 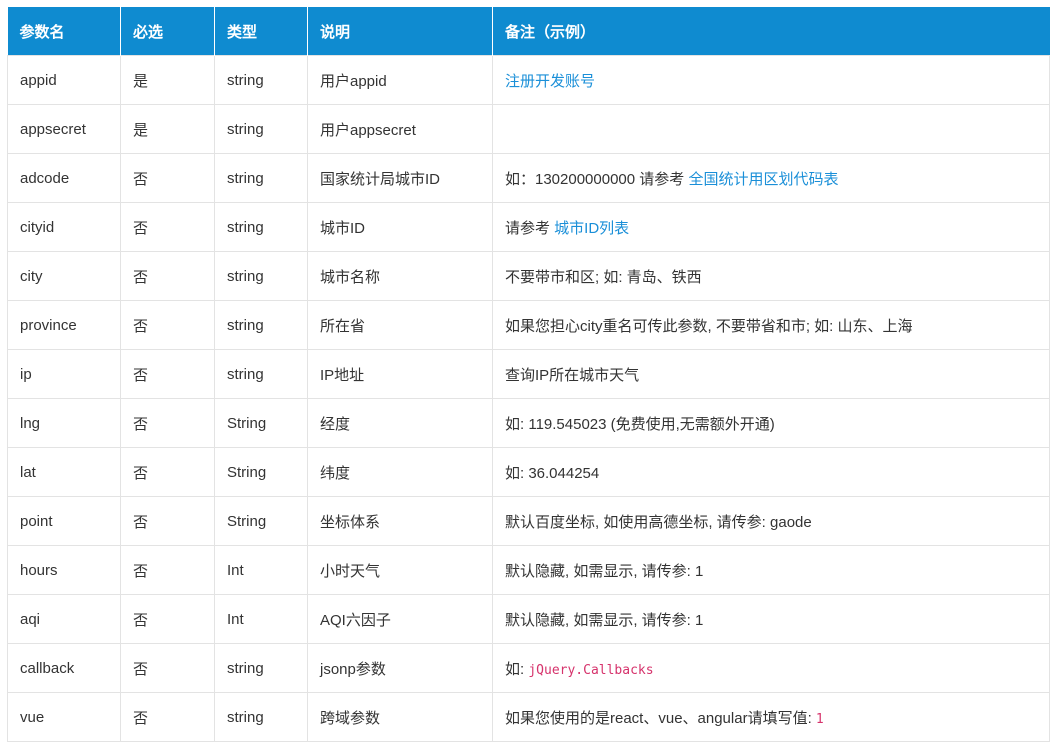 I want to click on table-row: hours 否 Int 小时天气 默认隐藏, 如需显示, 请传参: 1, so click(x=528, y=570).